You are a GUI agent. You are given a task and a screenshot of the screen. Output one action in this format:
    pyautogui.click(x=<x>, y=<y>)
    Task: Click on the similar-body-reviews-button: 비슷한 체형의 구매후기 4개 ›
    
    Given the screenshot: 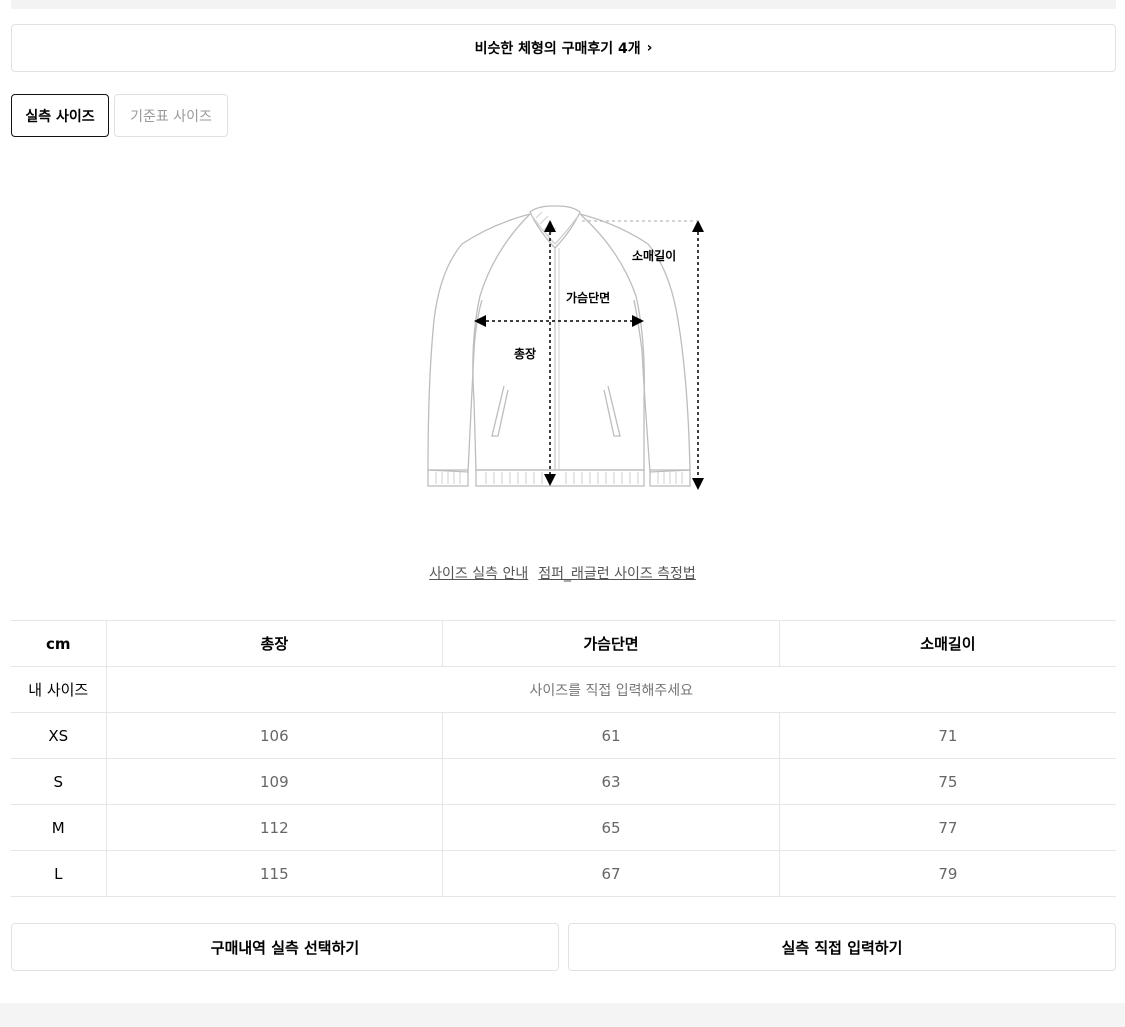 What is the action you would take?
    pyautogui.click(x=563, y=48)
    